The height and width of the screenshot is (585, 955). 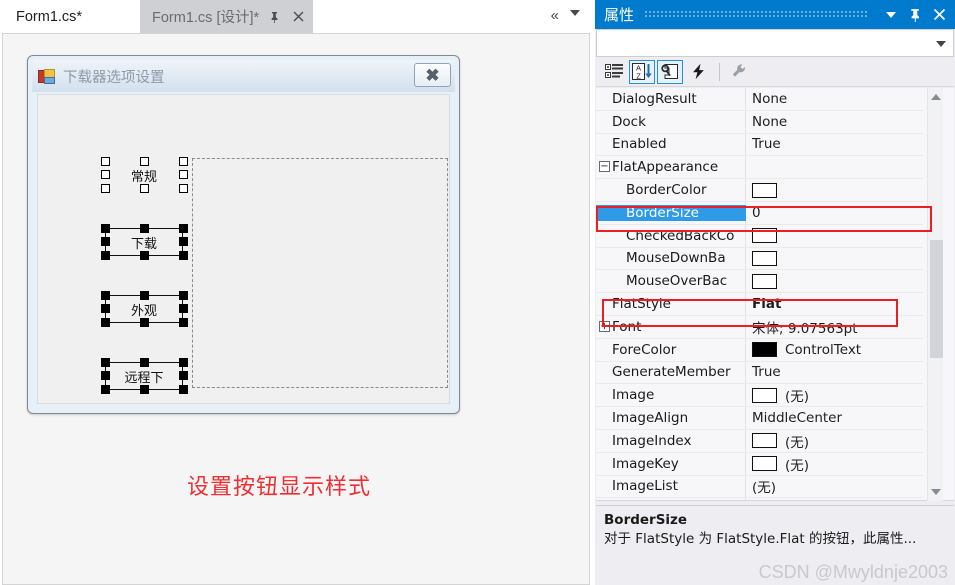 I want to click on property-row-font: + Font 宋体; 9.07563pt, so click(x=759, y=327).